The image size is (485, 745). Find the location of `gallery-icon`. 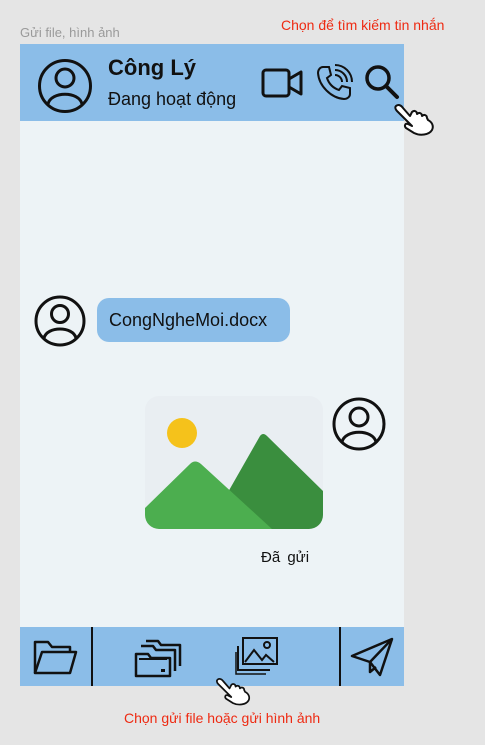

gallery-icon is located at coordinates (257, 656).